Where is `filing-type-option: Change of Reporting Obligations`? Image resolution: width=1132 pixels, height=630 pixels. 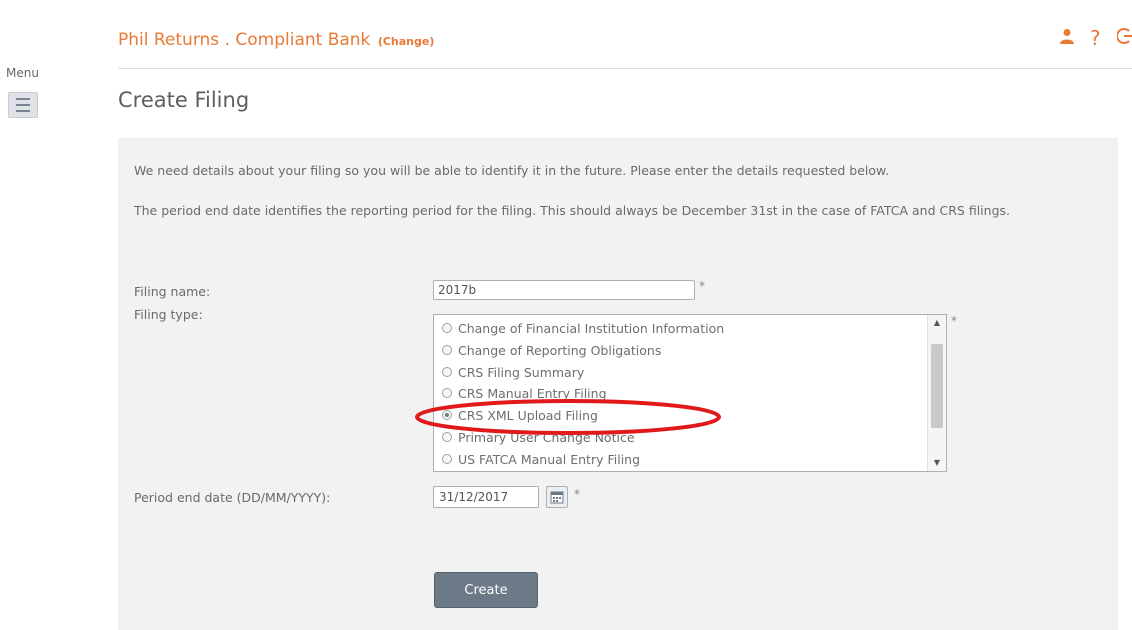
filing-type-option: Change of Reporting Obligations is located at coordinates (551, 350).